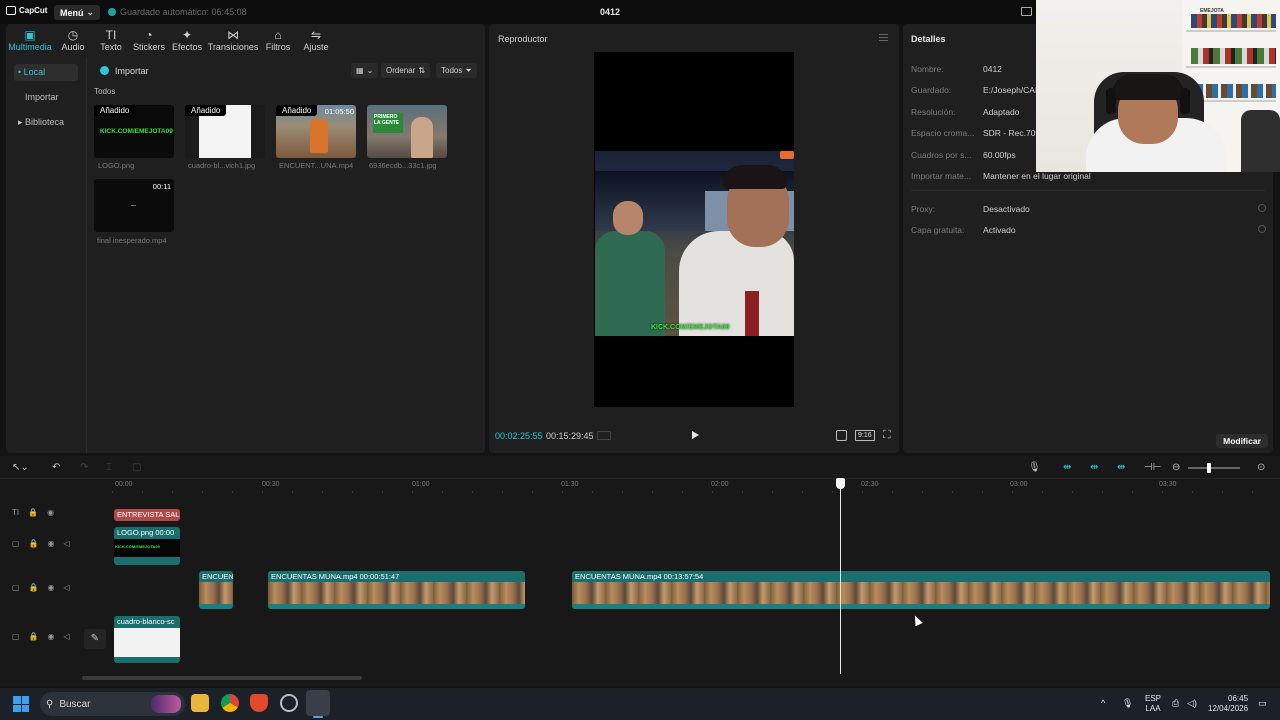 This screenshot has width=1280, height=720. What do you see at coordinates (1012, 133) in the screenshot?
I see `detail-value: SDR - Rec.709` at bounding box center [1012, 133].